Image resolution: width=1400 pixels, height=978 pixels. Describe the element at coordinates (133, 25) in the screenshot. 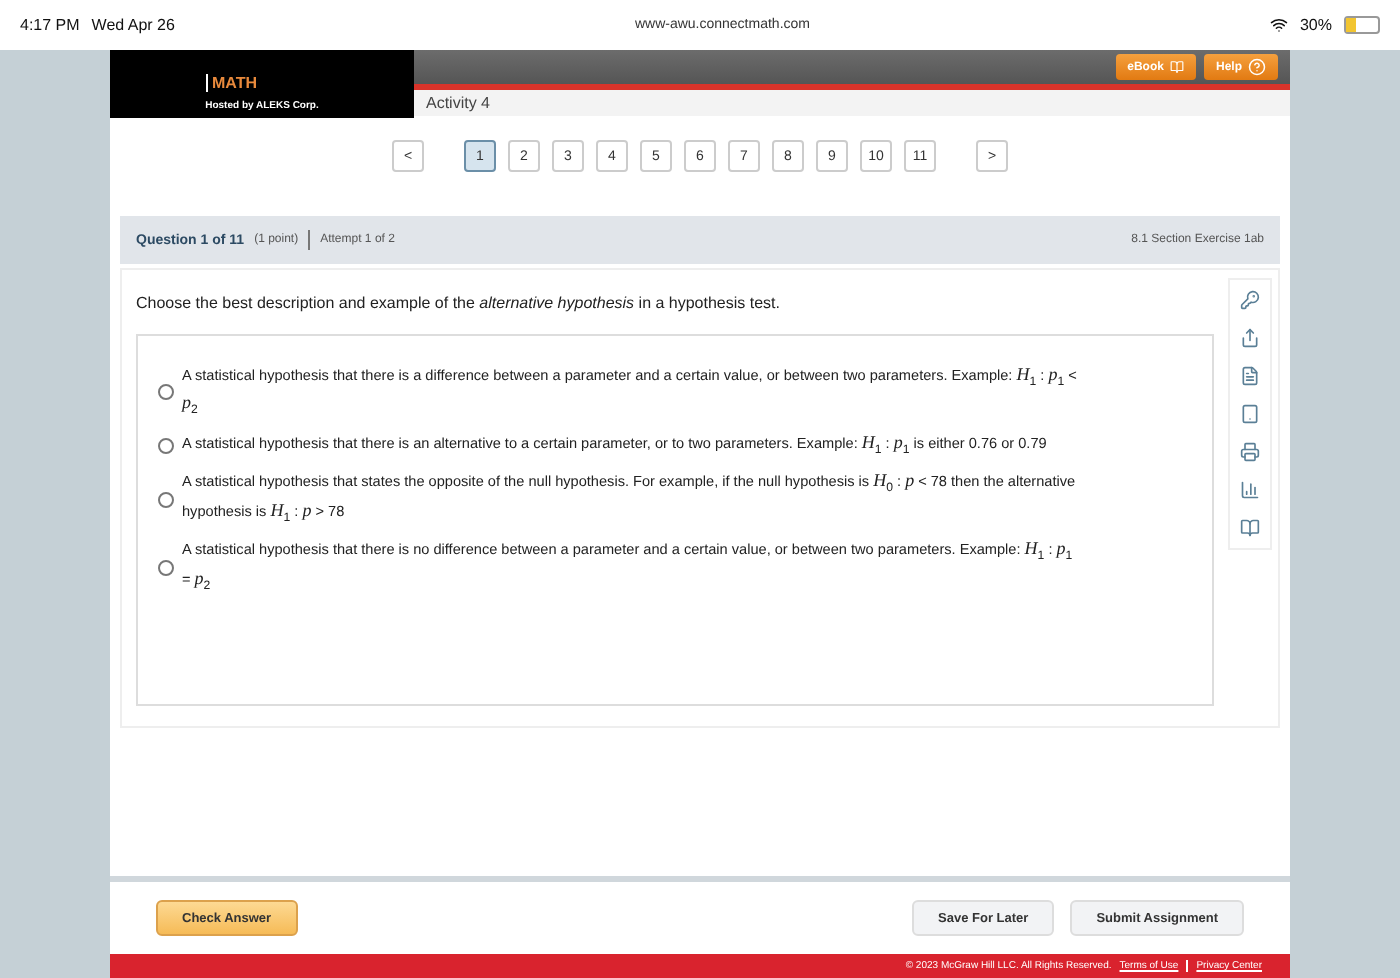

I see `date: Wed Apr 26` at that location.